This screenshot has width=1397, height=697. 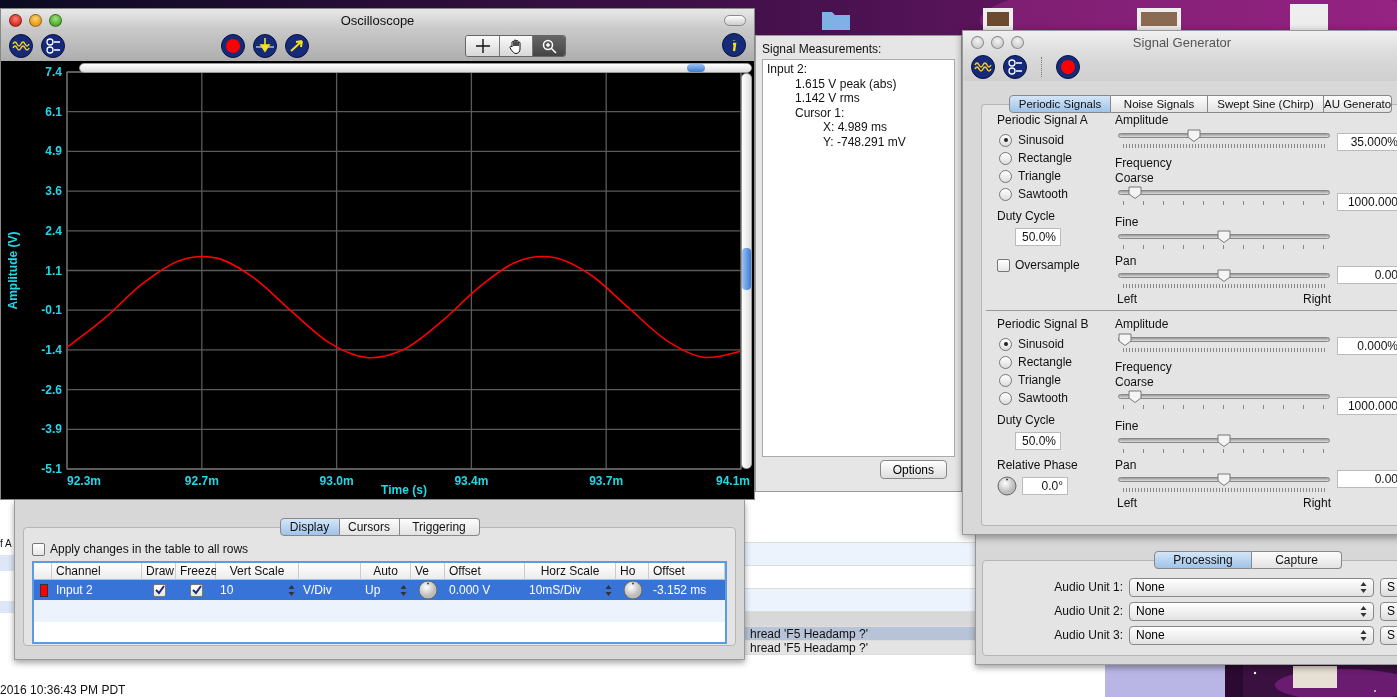 What do you see at coordinates (822, 49) in the screenshot?
I see `panel-title: Signal Measurements:` at bounding box center [822, 49].